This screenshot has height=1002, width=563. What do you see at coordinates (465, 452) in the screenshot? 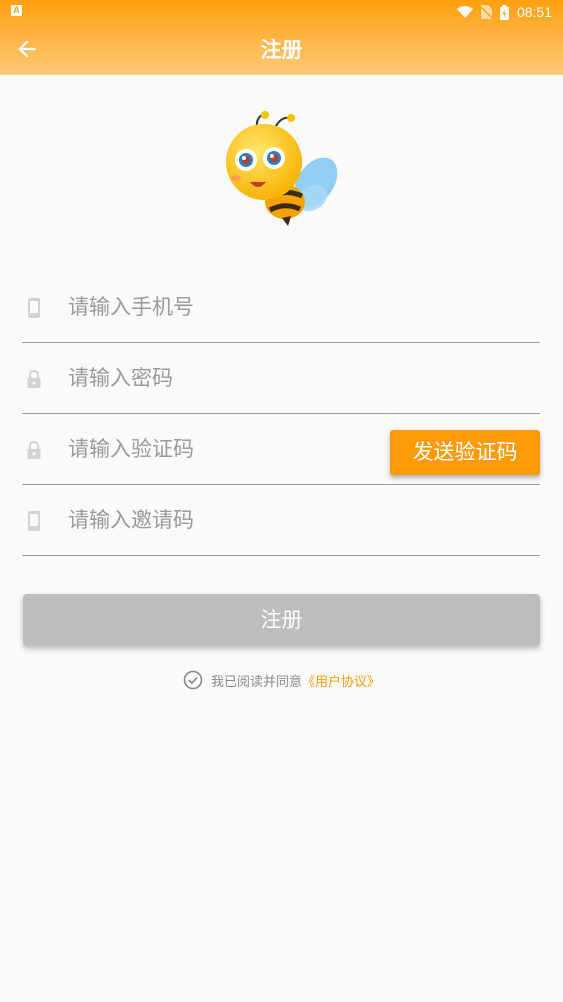
I see `send-code-button: 发送验证码` at bounding box center [465, 452].